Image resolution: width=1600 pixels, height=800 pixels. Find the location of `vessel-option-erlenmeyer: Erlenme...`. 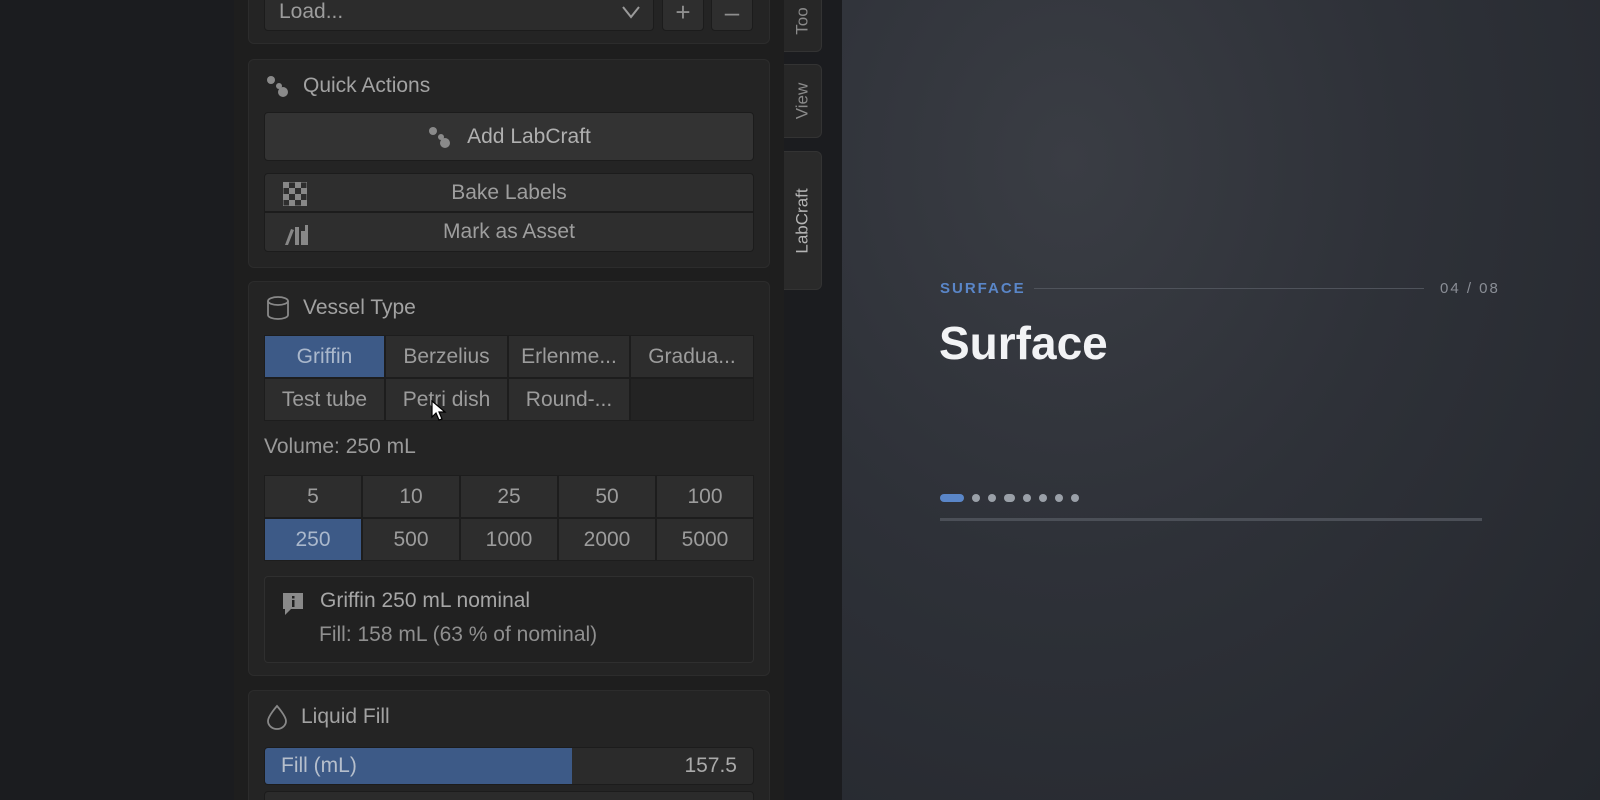

vessel-option-erlenmeyer: Erlenme... is located at coordinates (569, 356).